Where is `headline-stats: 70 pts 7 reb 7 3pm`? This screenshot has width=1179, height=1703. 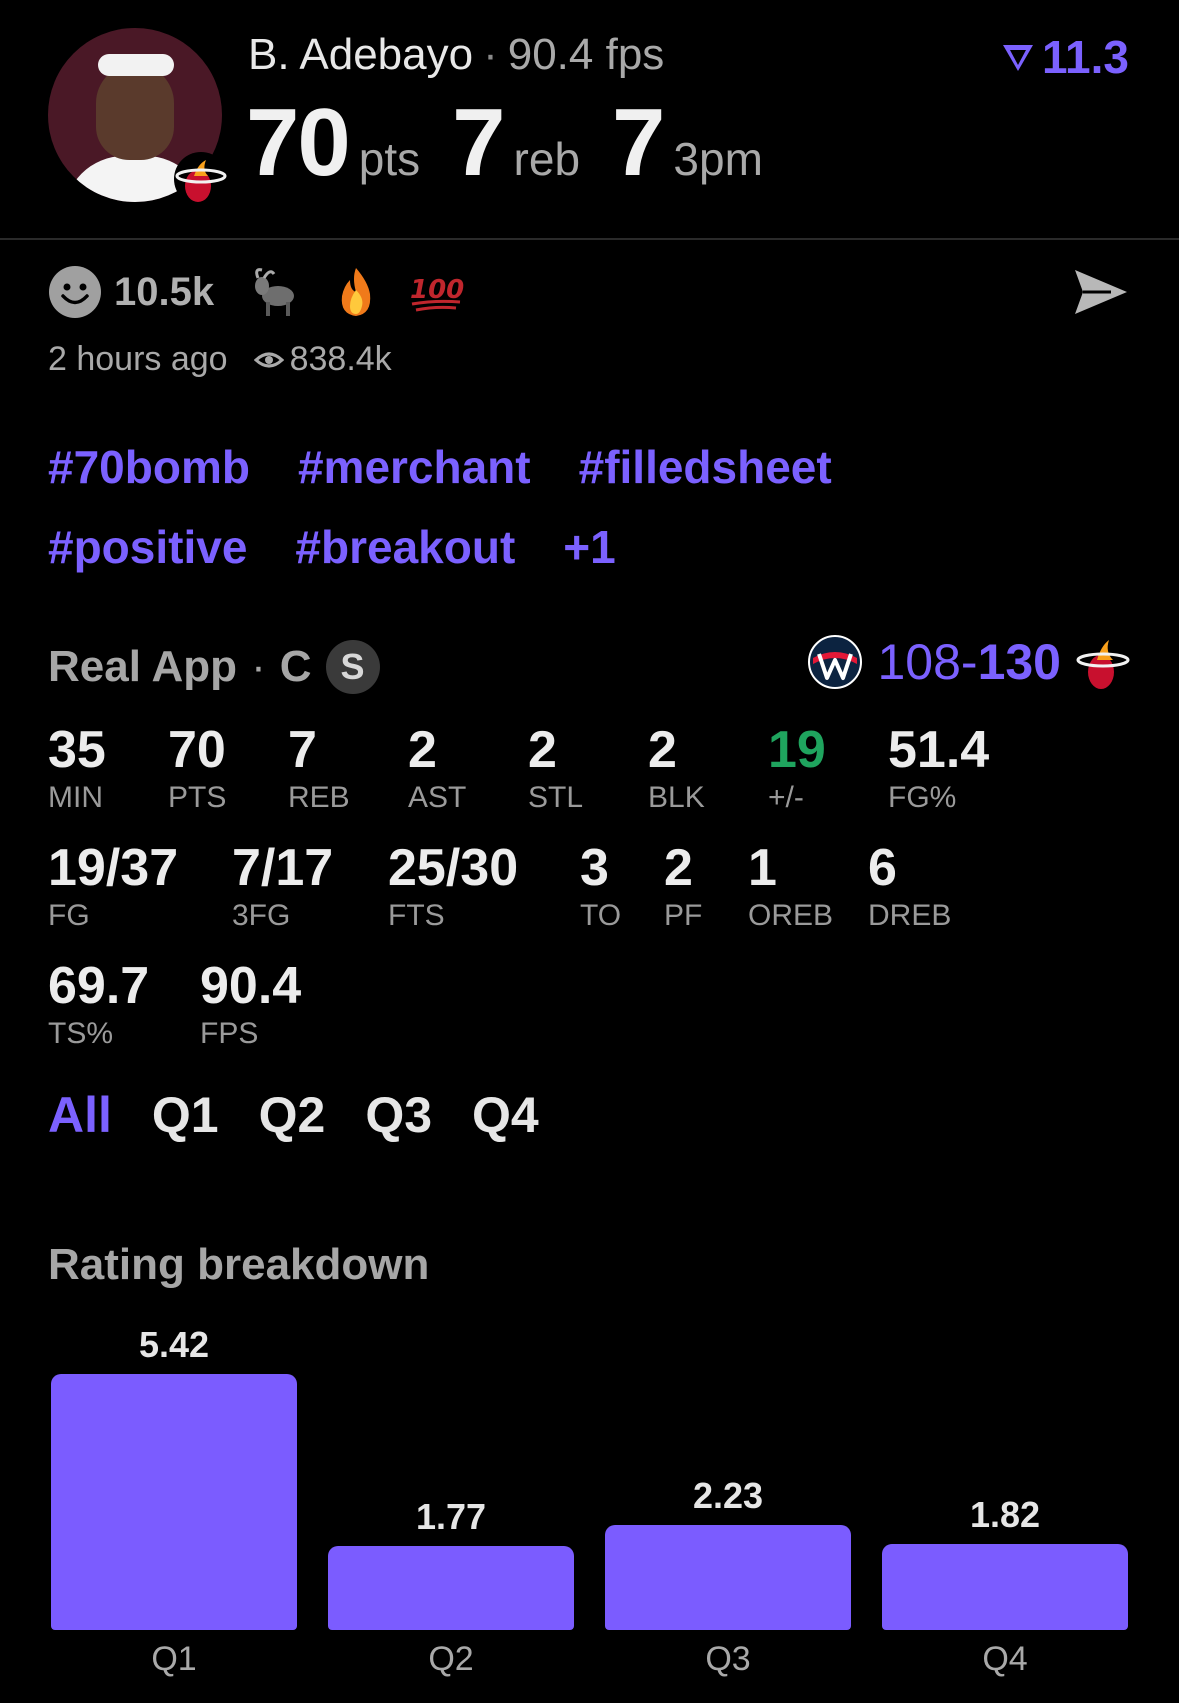 headline-stats: 70 pts 7 reb 7 3pm is located at coordinates (520, 143).